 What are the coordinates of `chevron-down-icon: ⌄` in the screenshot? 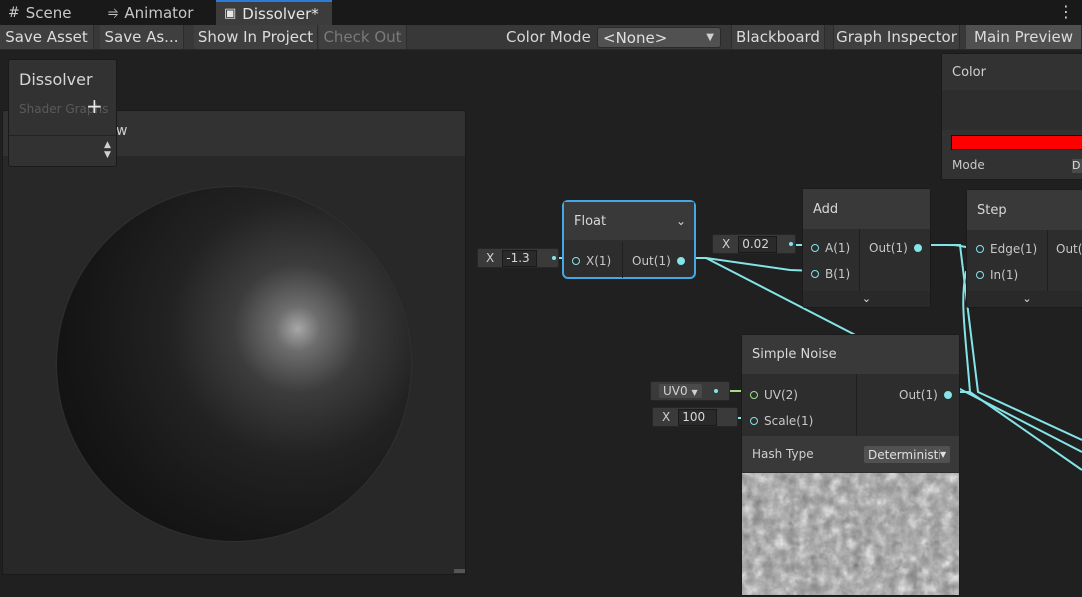 It's located at (681, 221).